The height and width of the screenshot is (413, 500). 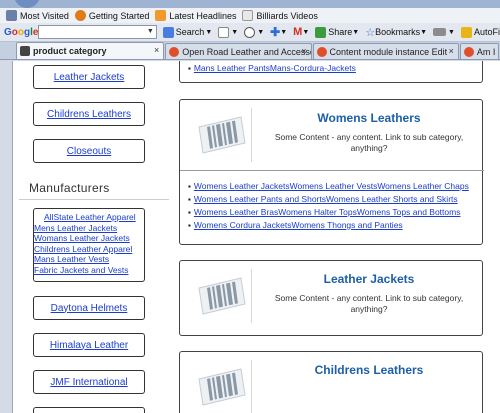 What do you see at coordinates (369, 118) in the screenshot?
I see `panel-title: Womens Leathers` at bounding box center [369, 118].